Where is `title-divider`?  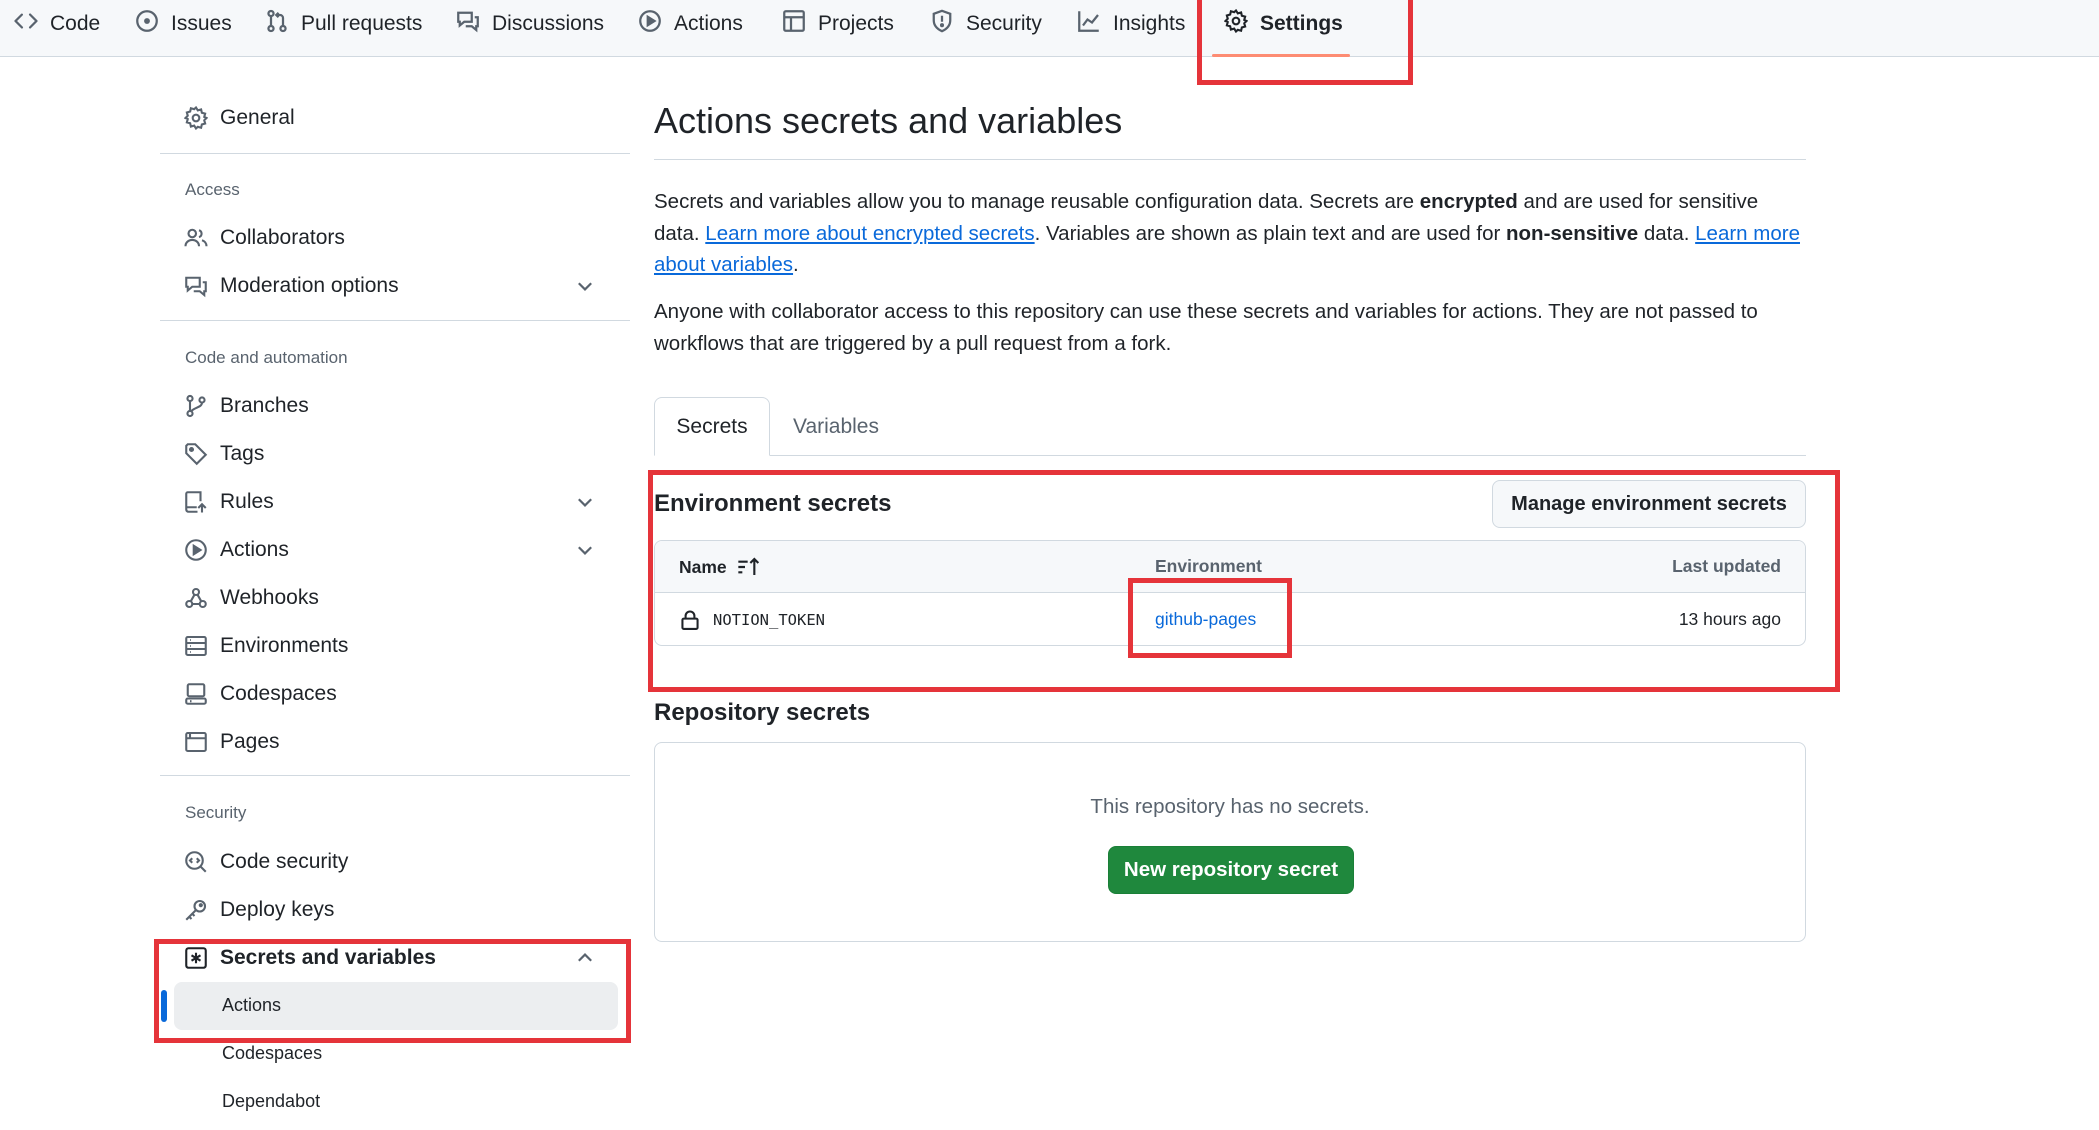 title-divider is located at coordinates (1230, 159).